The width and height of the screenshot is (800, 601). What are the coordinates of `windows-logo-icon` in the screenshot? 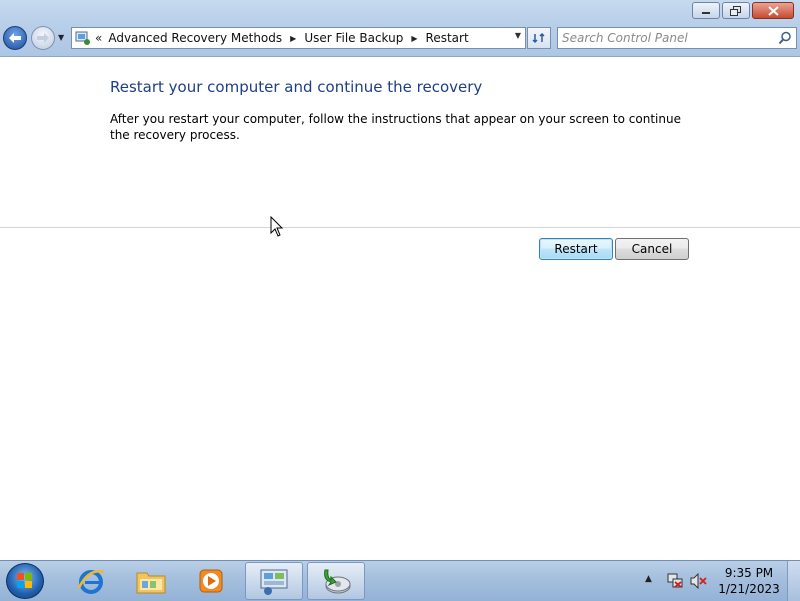 It's located at (24, 580).